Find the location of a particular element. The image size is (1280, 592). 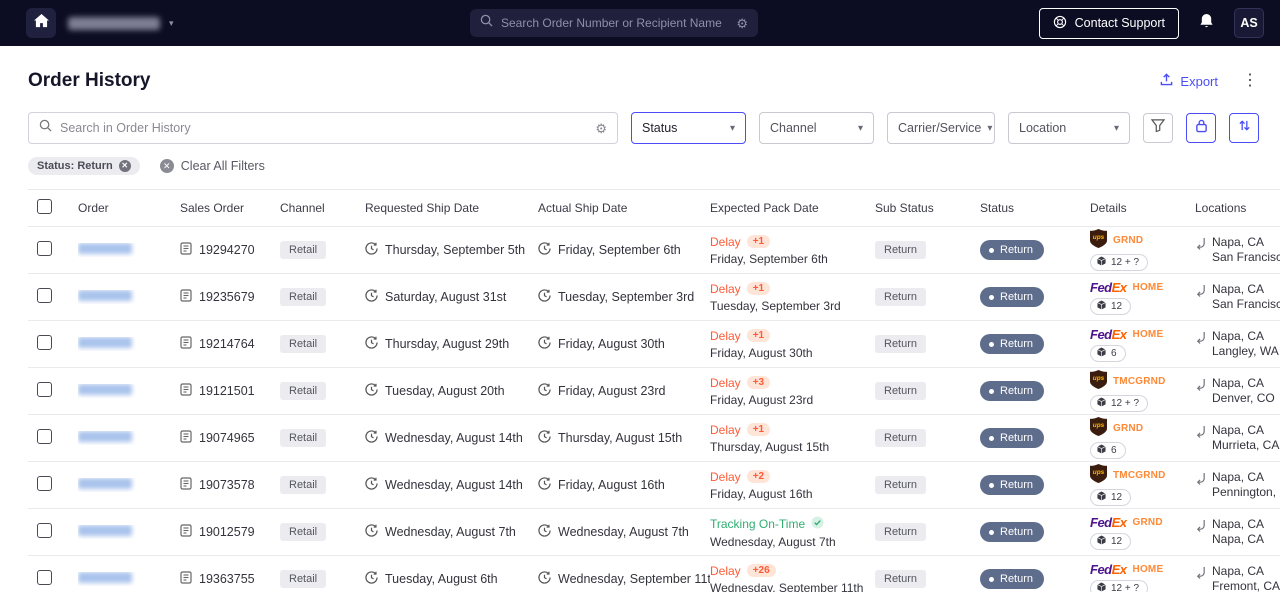

search-settings-gear-icon: ⚙ is located at coordinates (742, 23).